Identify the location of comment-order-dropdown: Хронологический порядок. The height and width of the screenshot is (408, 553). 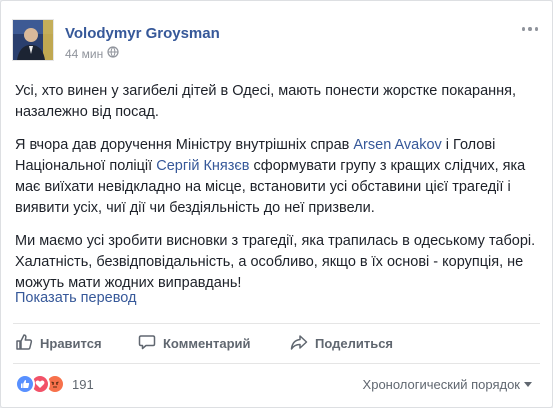
(447, 384).